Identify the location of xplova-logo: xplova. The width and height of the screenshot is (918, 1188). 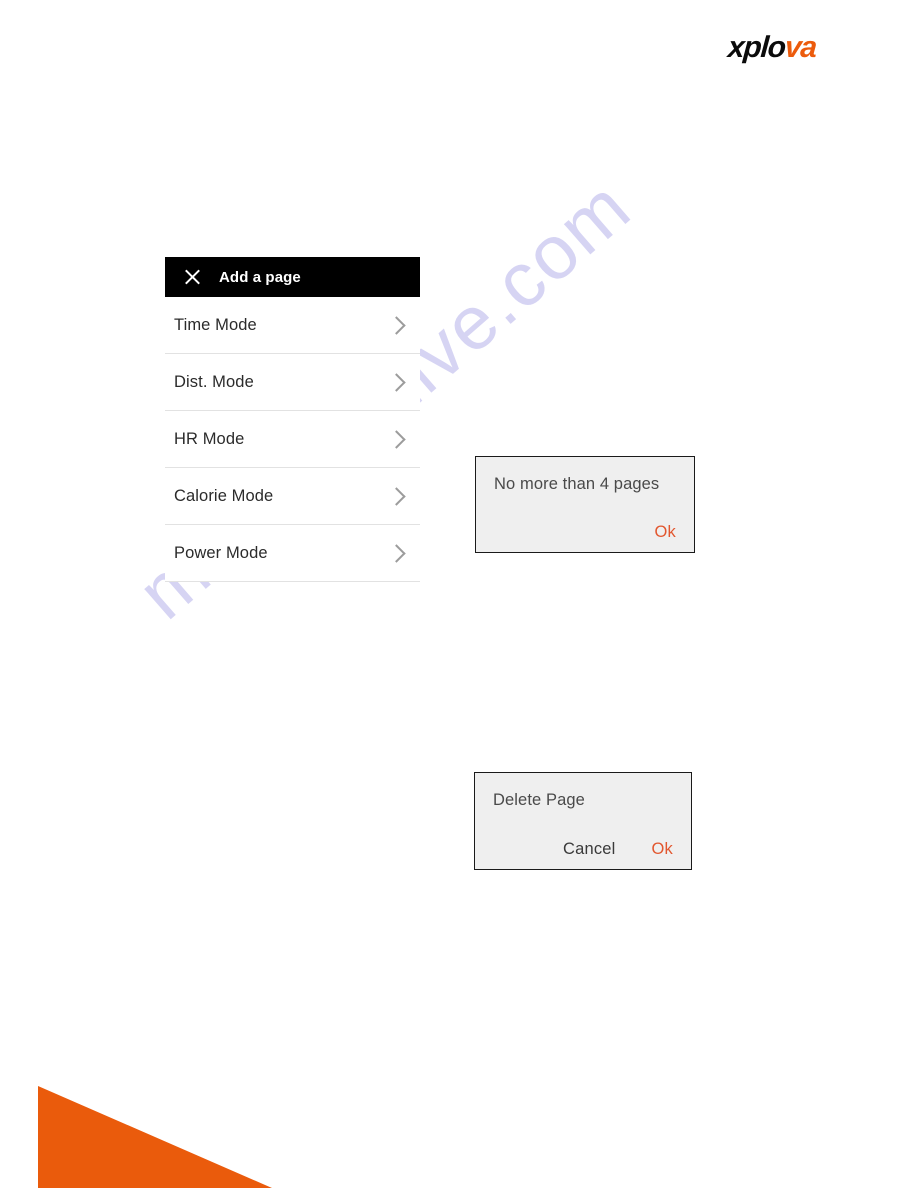
(772, 47).